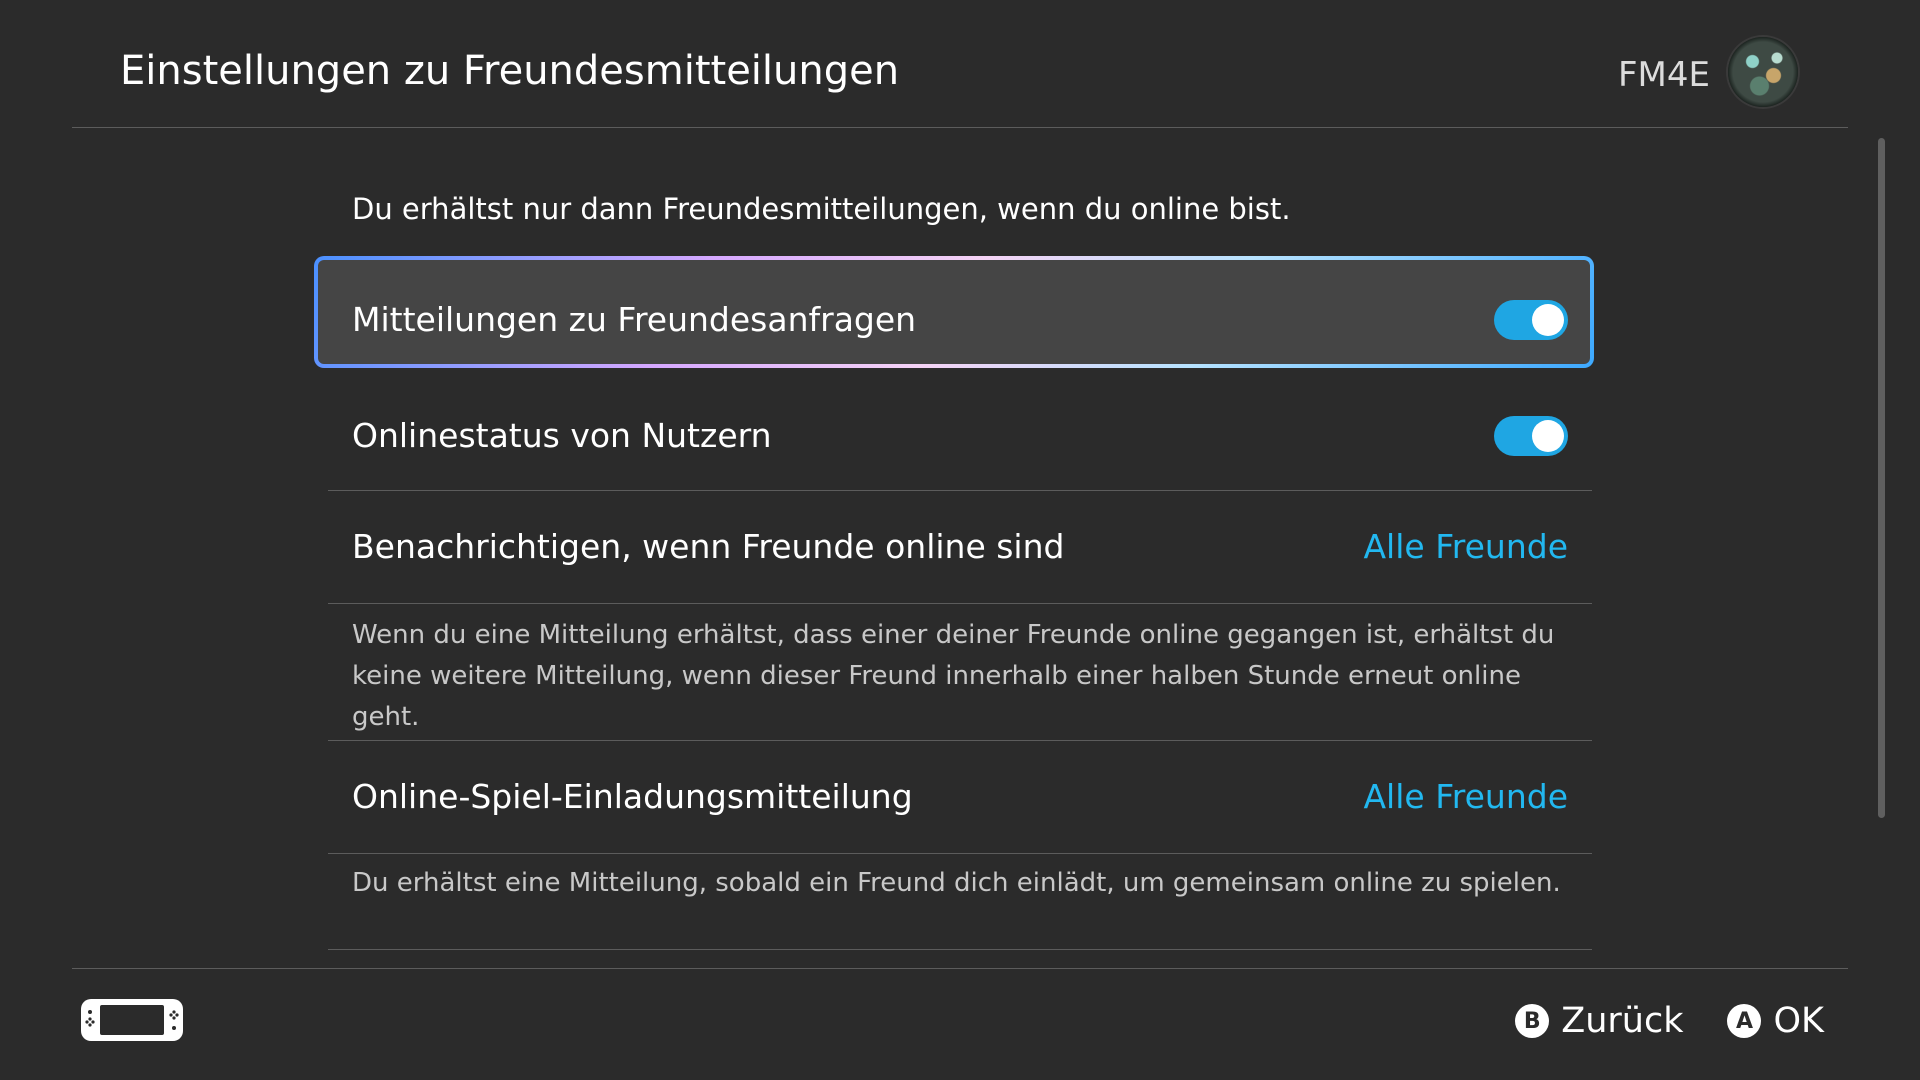  I want to click on setting-label: Mitteilungen zu Freundesanfragen, so click(634, 319).